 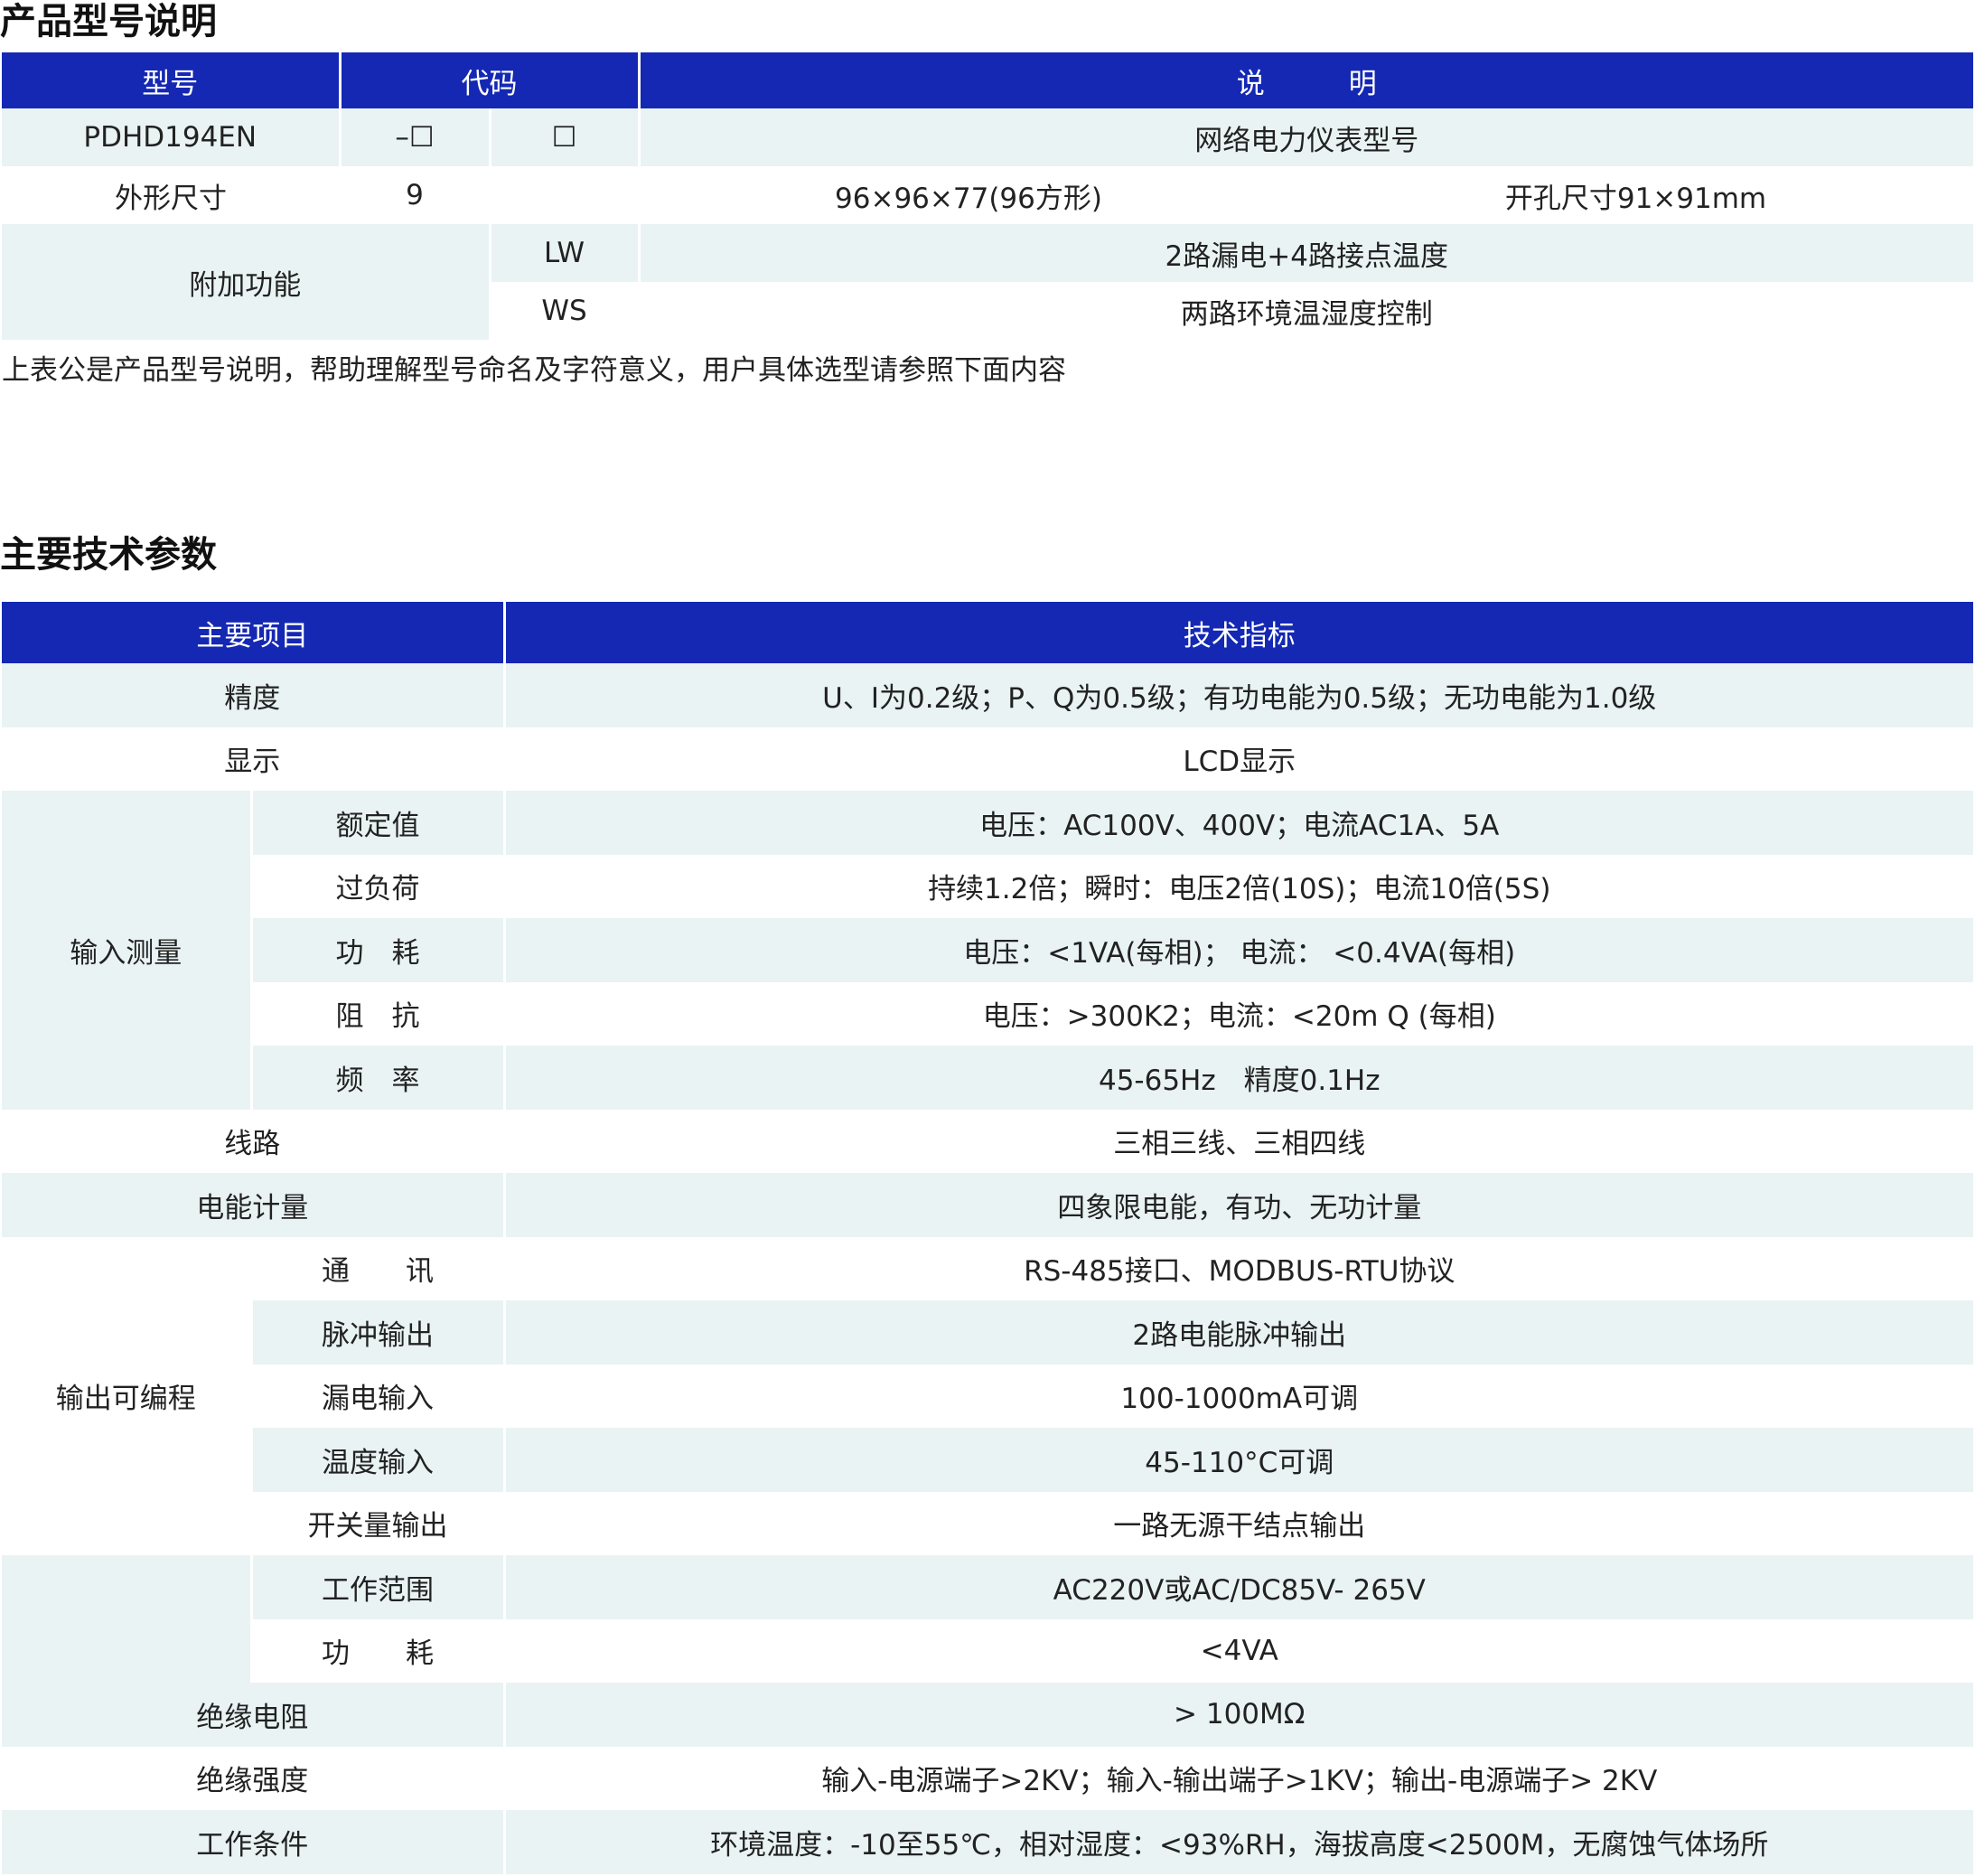 What do you see at coordinates (1237, 886) in the screenshot?
I see `param-spec: 持续1.2倍；瞬时：电压2倍(10S)；电流10倍(5S)` at bounding box center [1237, 886].